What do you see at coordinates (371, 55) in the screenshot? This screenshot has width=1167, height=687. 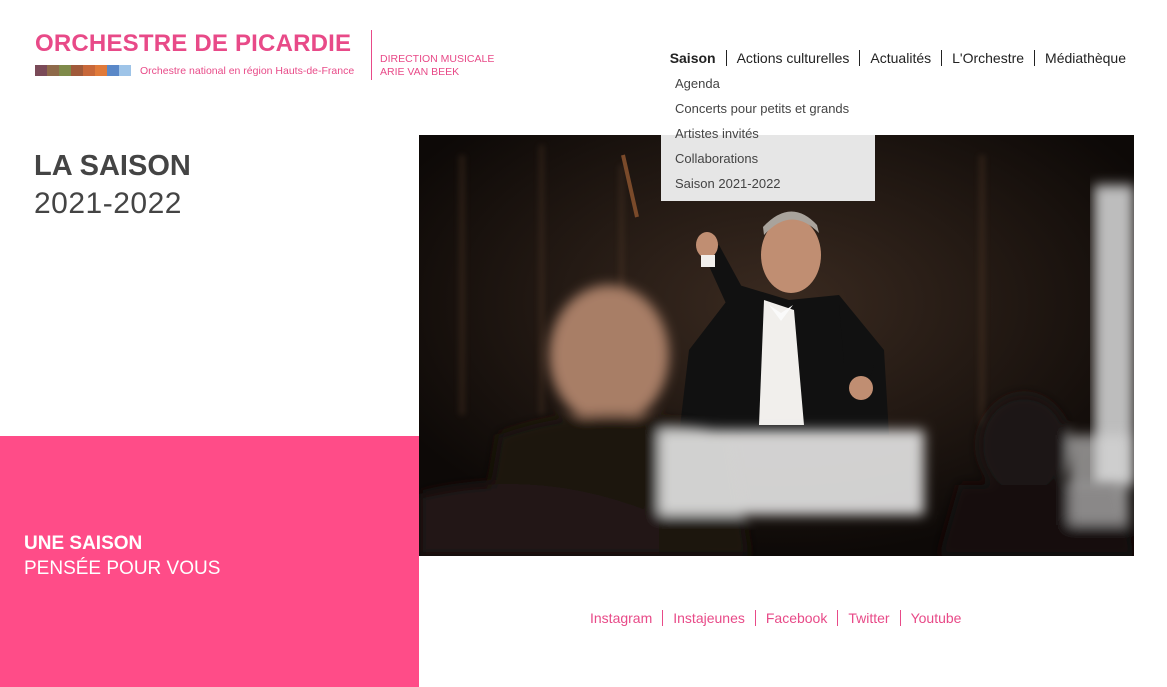 I see `logo-divider` at bounding box center [371, 55].